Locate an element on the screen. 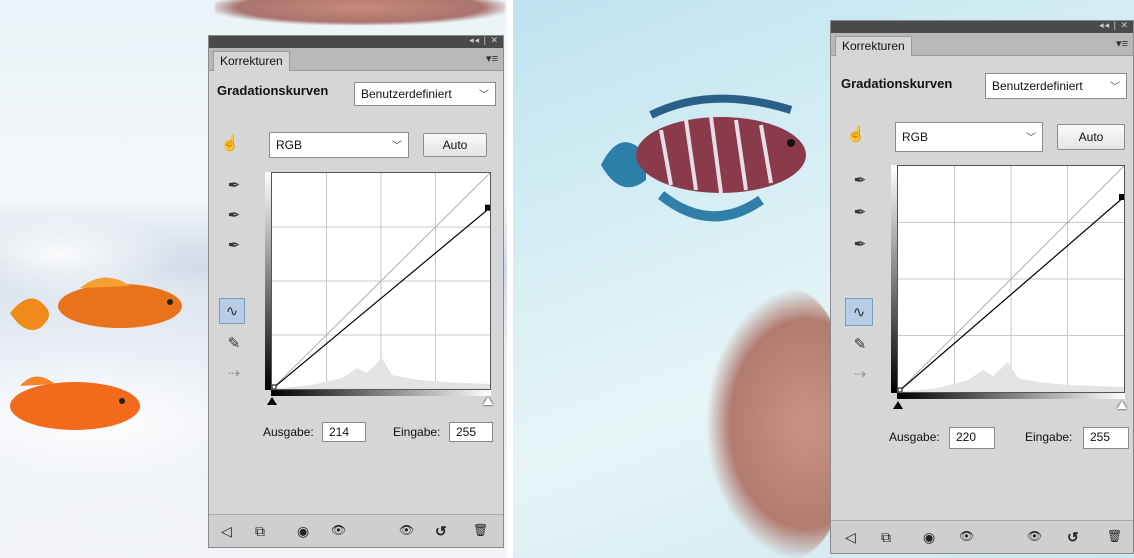 This screenshot has height=558, width=1134. lionfish-image is located at coordinates (703, 158).